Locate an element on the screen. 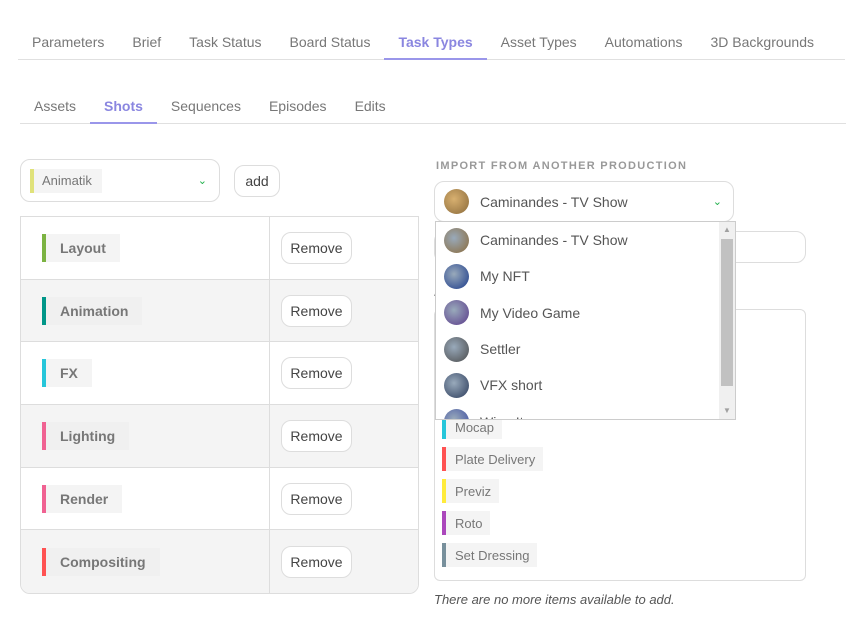 The width and height of the screenshot is (862, 640). task-type-cell: Animation is located at coordinates (145, 310).